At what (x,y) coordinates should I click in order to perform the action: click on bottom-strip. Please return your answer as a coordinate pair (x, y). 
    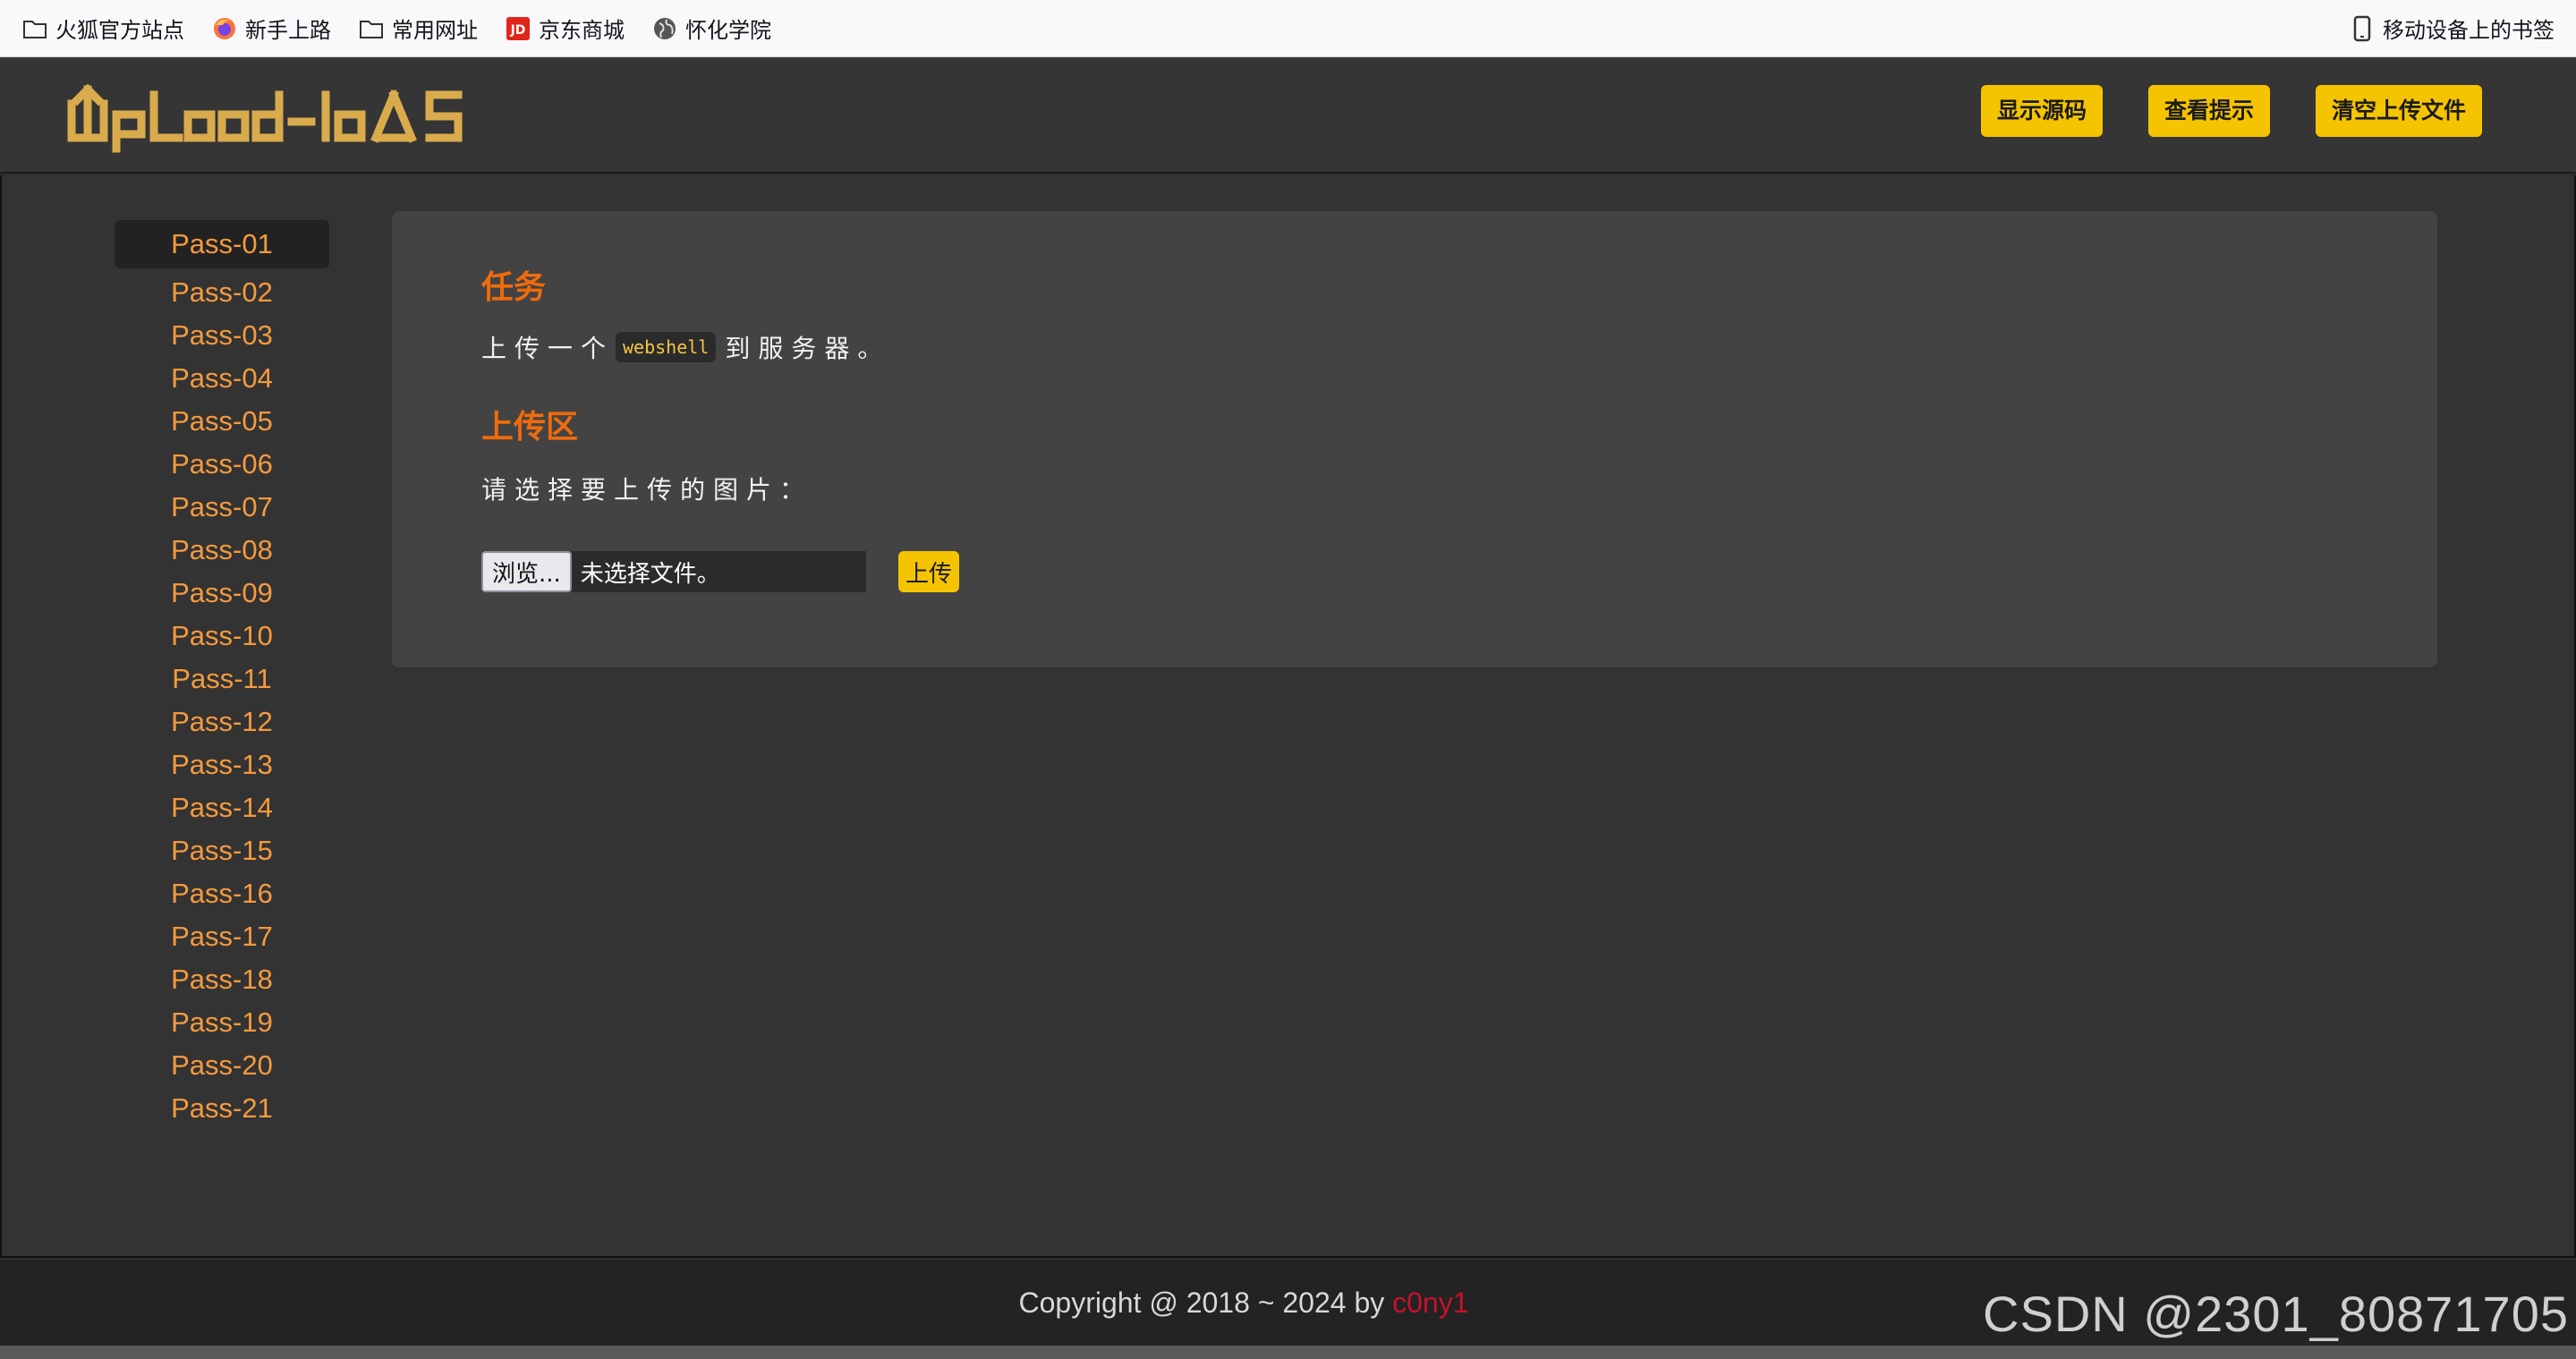
    Looking at the image, I should click on (1288, 1353).